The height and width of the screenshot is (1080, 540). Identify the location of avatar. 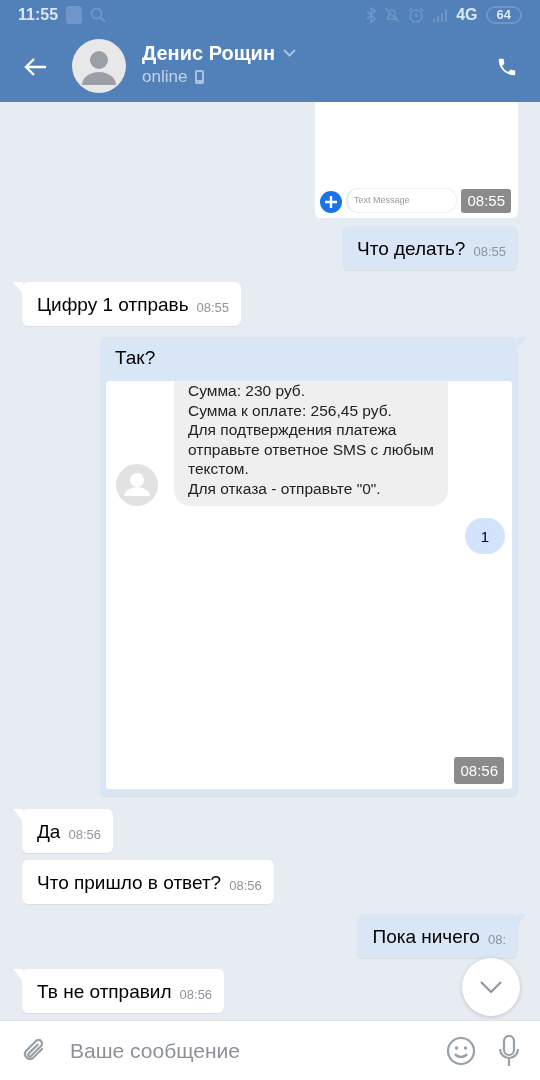
(99, 66).